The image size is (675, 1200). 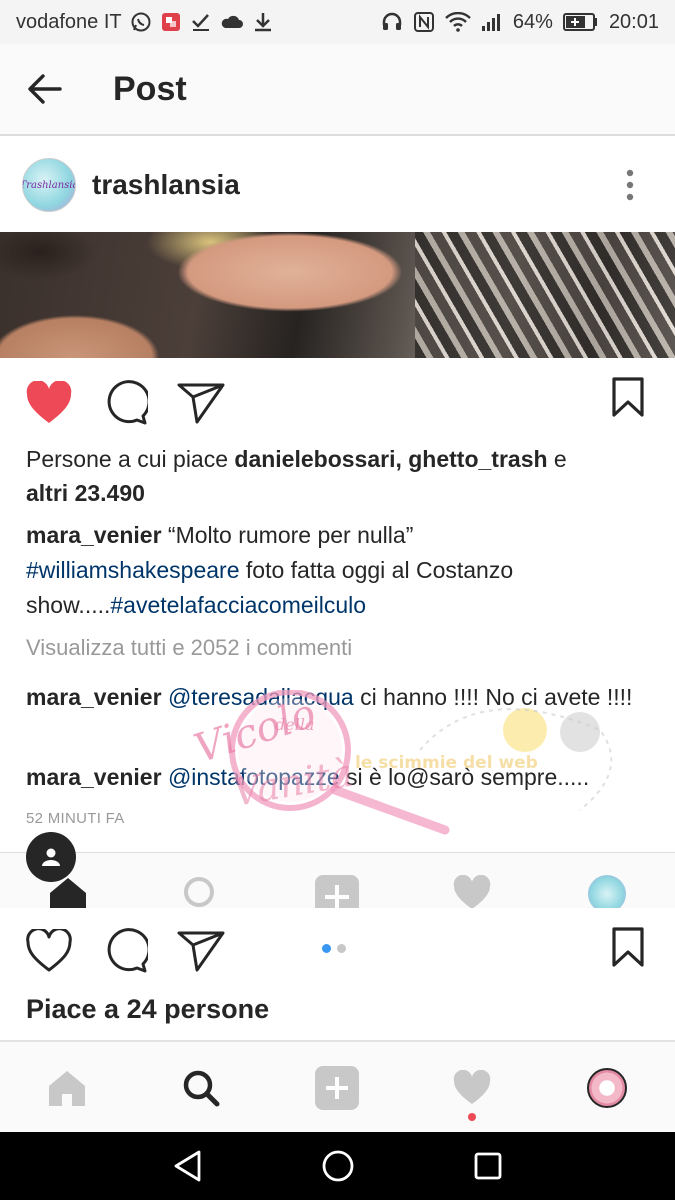 What do you see at coordinates (492, 22) in the screenshot?
I see `signal-icon` at bounding box center [492, 22].